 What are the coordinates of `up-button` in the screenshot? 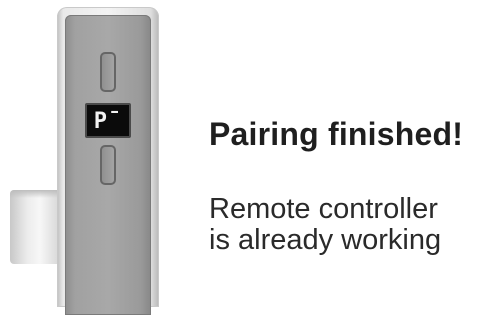 It's located at (108, 72).